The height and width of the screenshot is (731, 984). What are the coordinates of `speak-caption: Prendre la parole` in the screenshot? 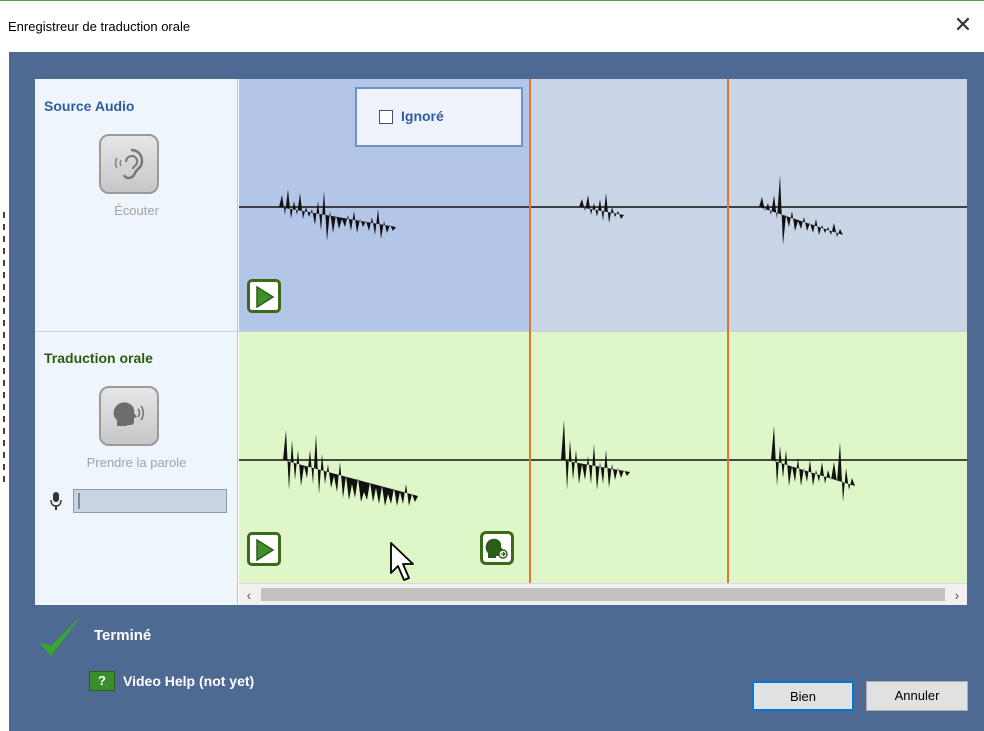 It's located at (136, 462).